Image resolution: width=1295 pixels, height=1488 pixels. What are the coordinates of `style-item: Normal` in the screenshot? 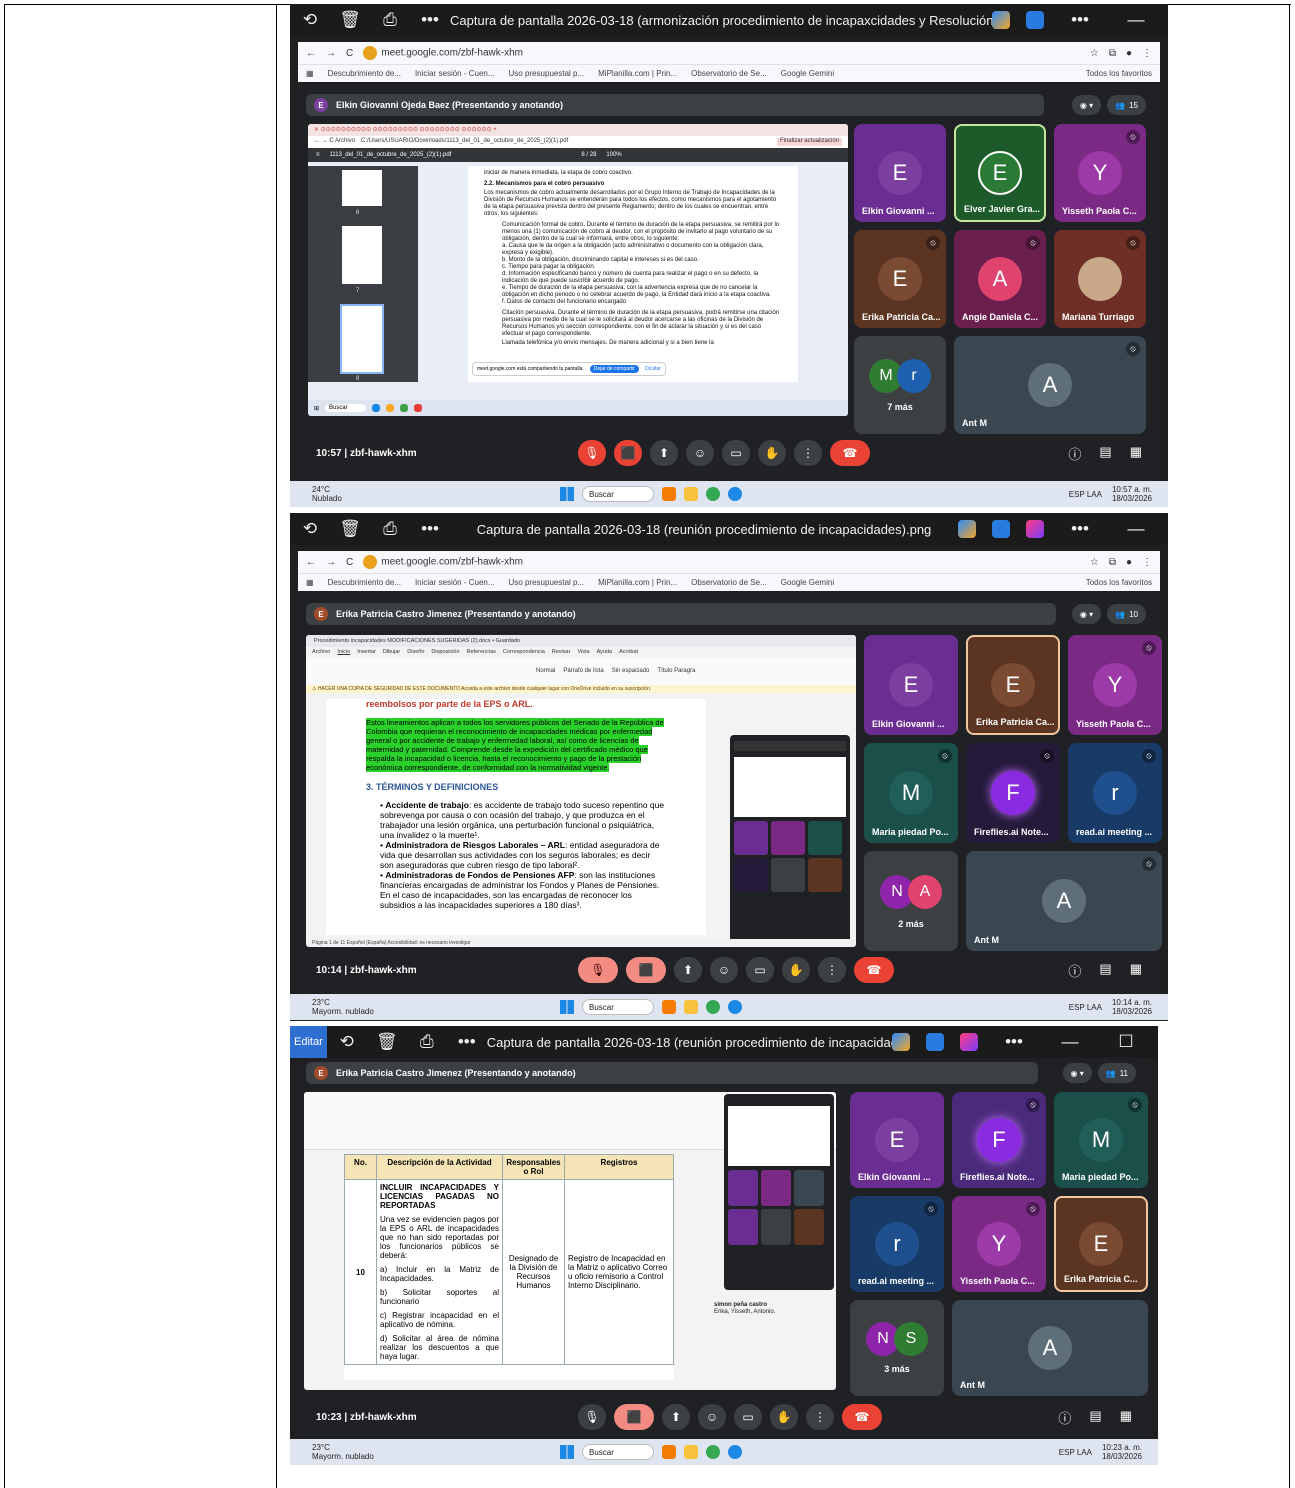 It's located at (545, 671).